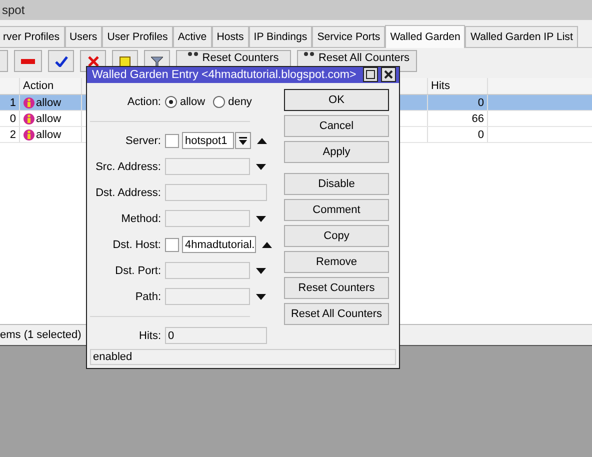 This screenshot has height=457, width=592. What do you see at coordinates (13, 102) in the screenshot?
I see `table-cell: 1` at bounding box center [13, 102].